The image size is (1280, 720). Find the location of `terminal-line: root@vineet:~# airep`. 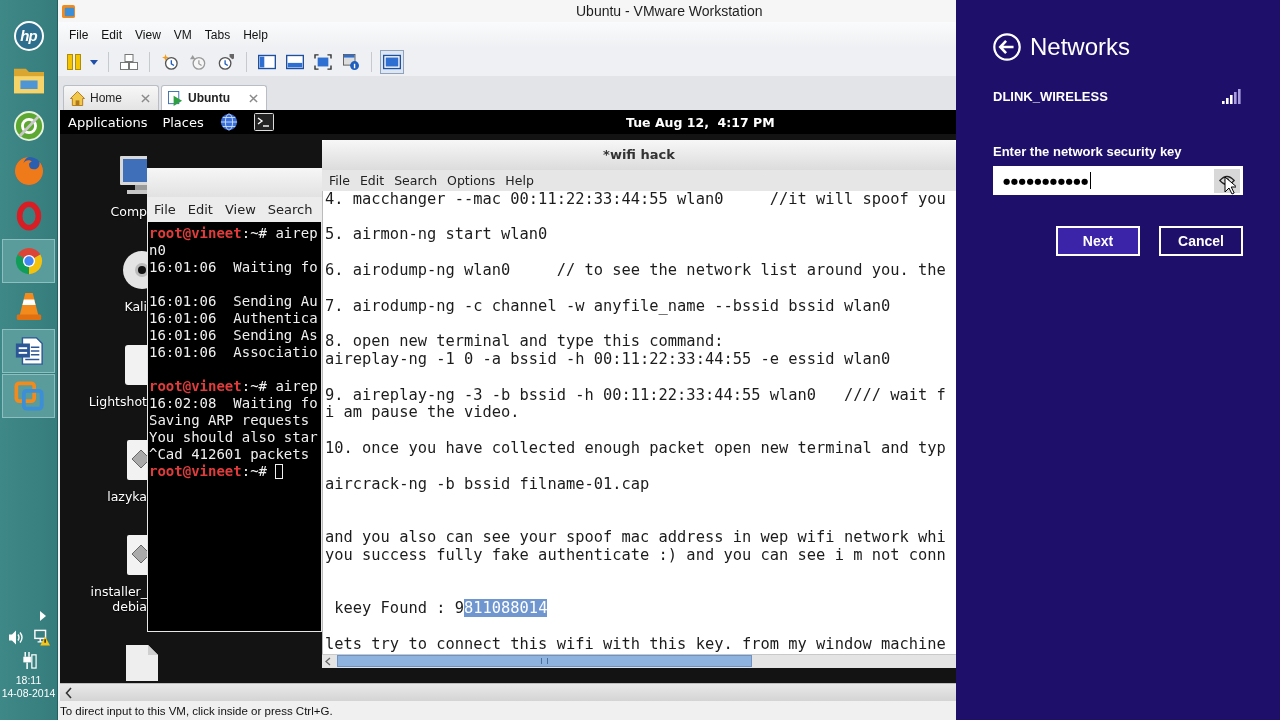

terminal-line: root@vineet:~# airep is located at coordinates (233, 233).